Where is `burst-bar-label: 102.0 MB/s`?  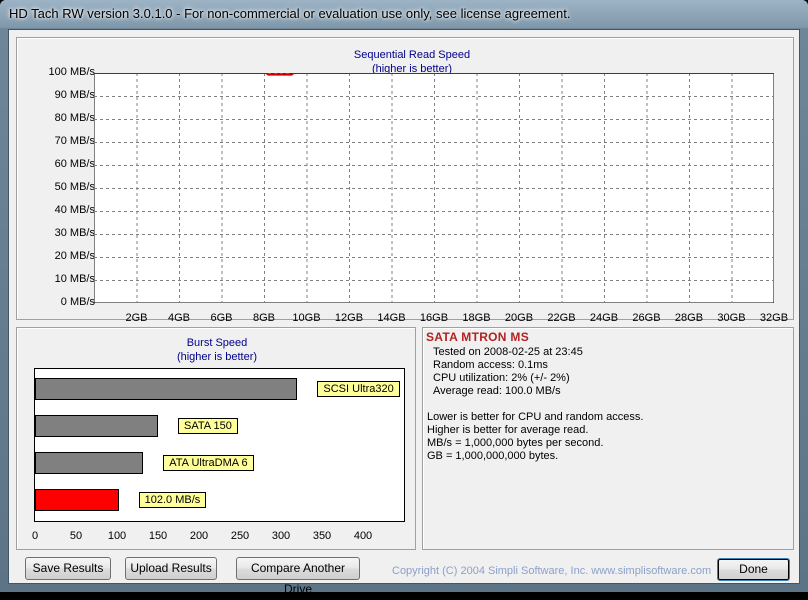 burst-bar-label: 102.0 MB/s is located at coordinates (172, 500).